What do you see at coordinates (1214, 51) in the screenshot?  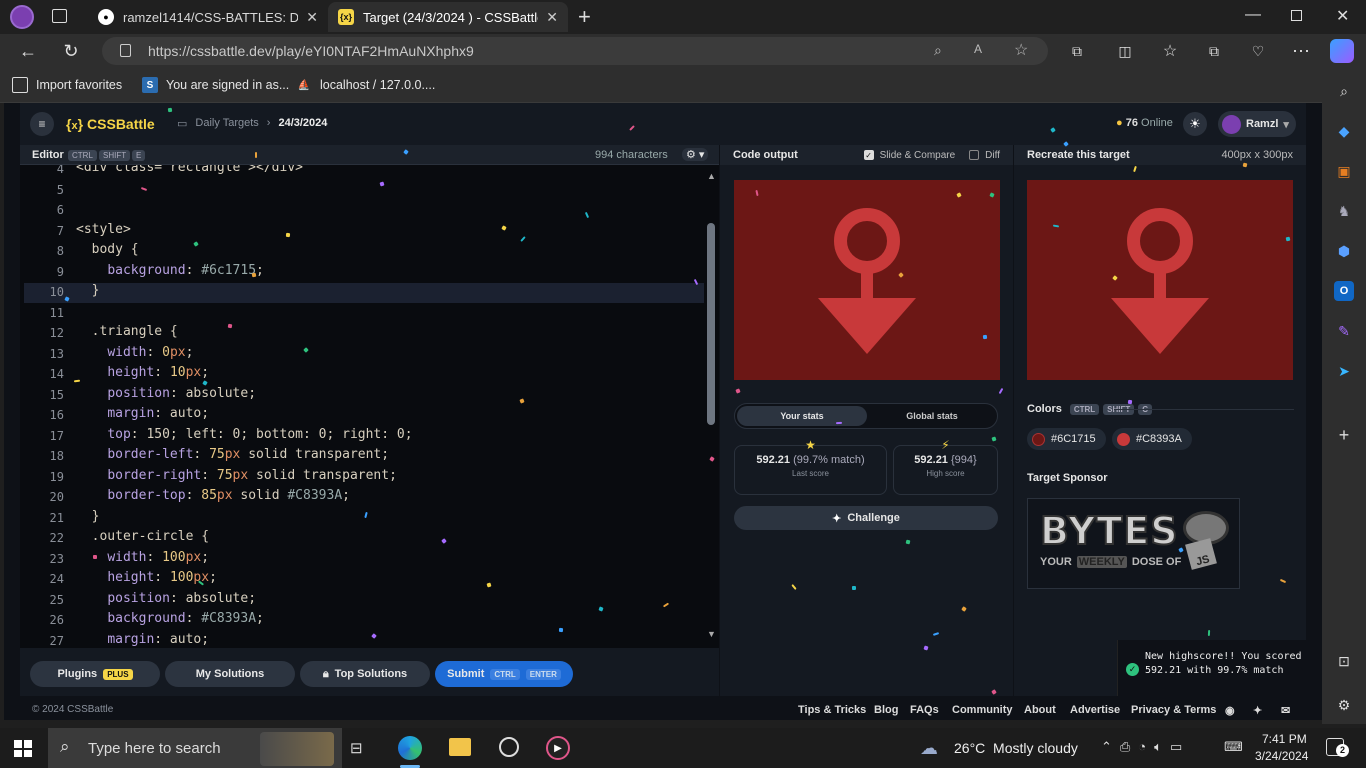 I see `collections-icon: ⧉` at bounding box center [1214, 51].